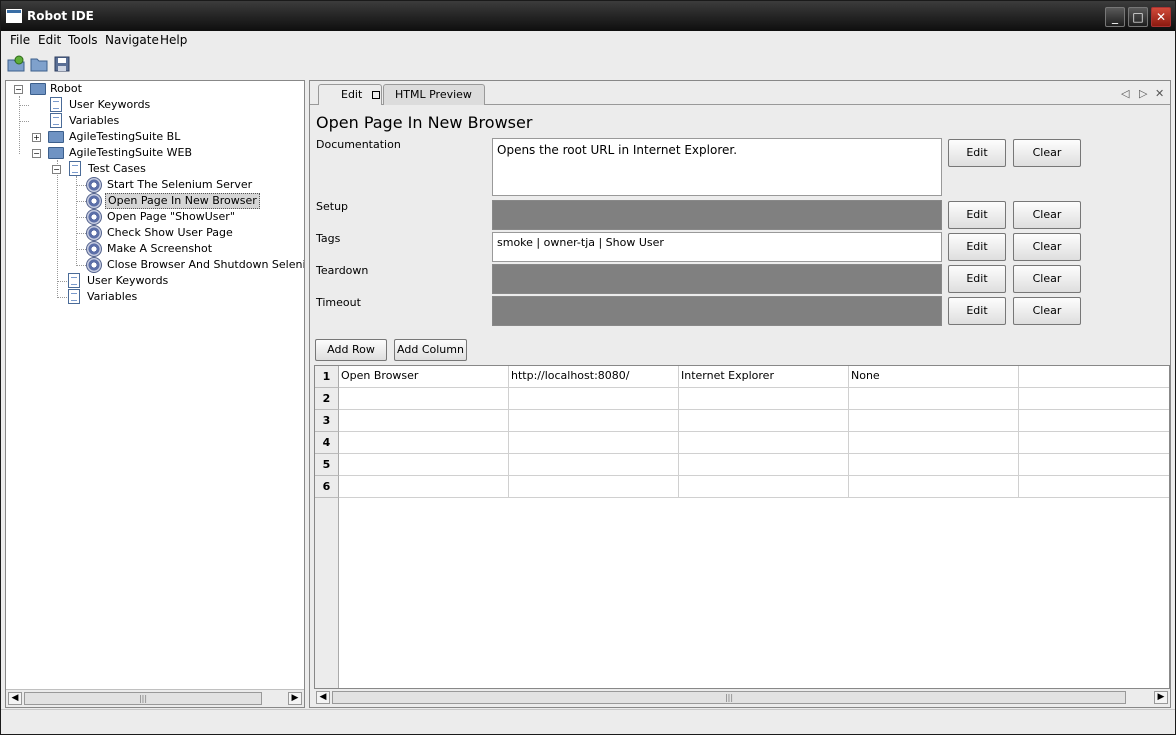  What do you see at coordinates (934, 377) in the screenshot?
I see `table-cell: None` at bounding box center [934, 377].